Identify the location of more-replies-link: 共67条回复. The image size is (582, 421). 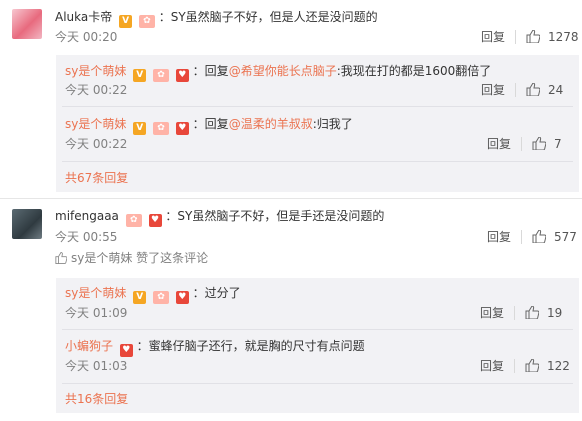
(96, 178).